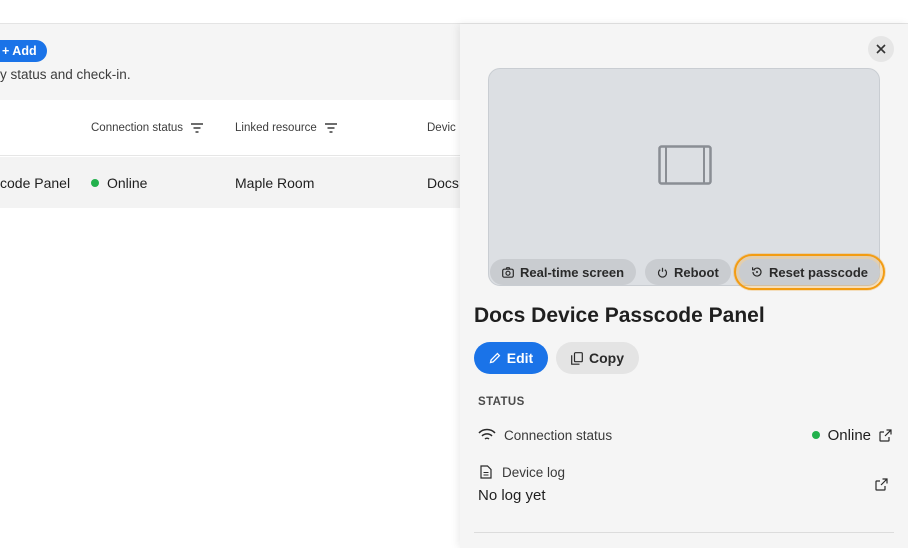 The width and height of the screenshot is (908, 548). Describe the element at coordinates (512, 495) in the screenshot. I see `device-log-value: No log yet` at that location.